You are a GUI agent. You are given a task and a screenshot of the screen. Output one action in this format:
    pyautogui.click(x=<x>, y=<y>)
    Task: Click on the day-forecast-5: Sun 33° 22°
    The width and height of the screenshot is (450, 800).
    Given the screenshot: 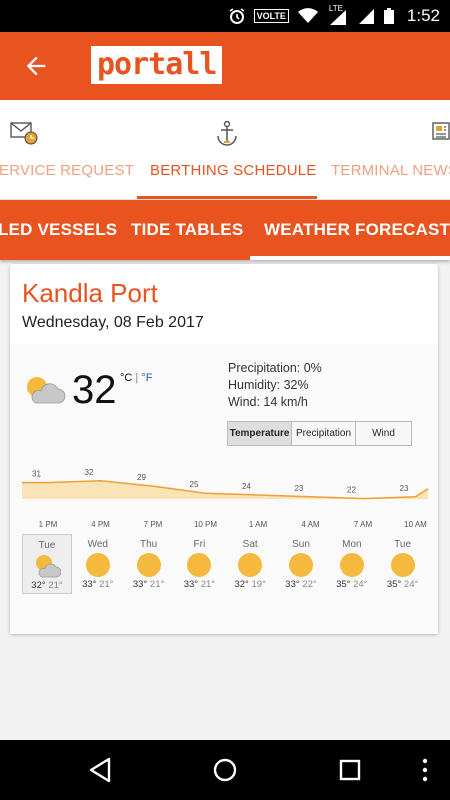 What is the action you would take?
    pyautogui.click(x=301, y=564)
    